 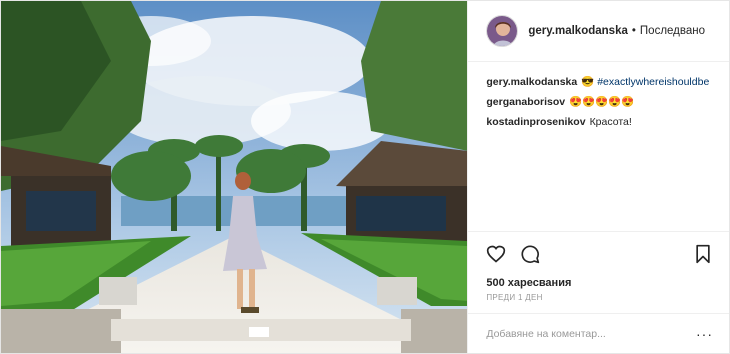 I want to click on comment-item: kostadinprosenikov Красота!, so click(x=598, y=122).